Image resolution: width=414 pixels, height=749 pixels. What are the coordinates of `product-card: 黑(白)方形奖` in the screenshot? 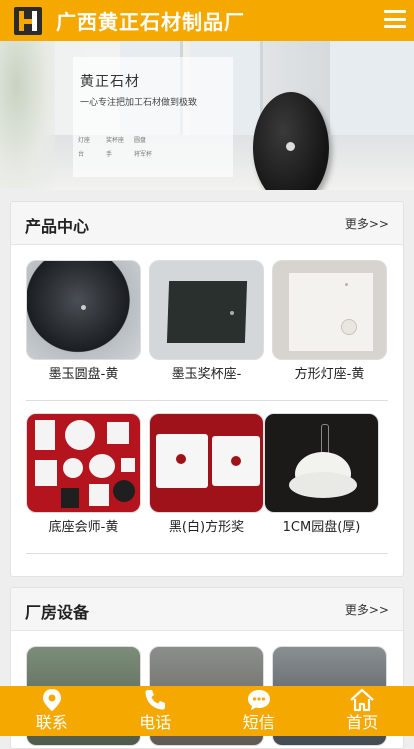 It's located at (206, 478).